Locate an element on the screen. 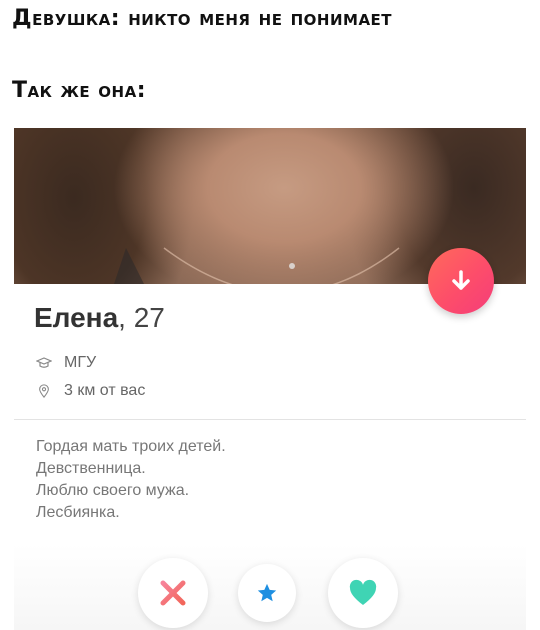 This screenshot has width=540, height=630. name-age-heading: Елена, 27 is located at coordinates (99, 318).